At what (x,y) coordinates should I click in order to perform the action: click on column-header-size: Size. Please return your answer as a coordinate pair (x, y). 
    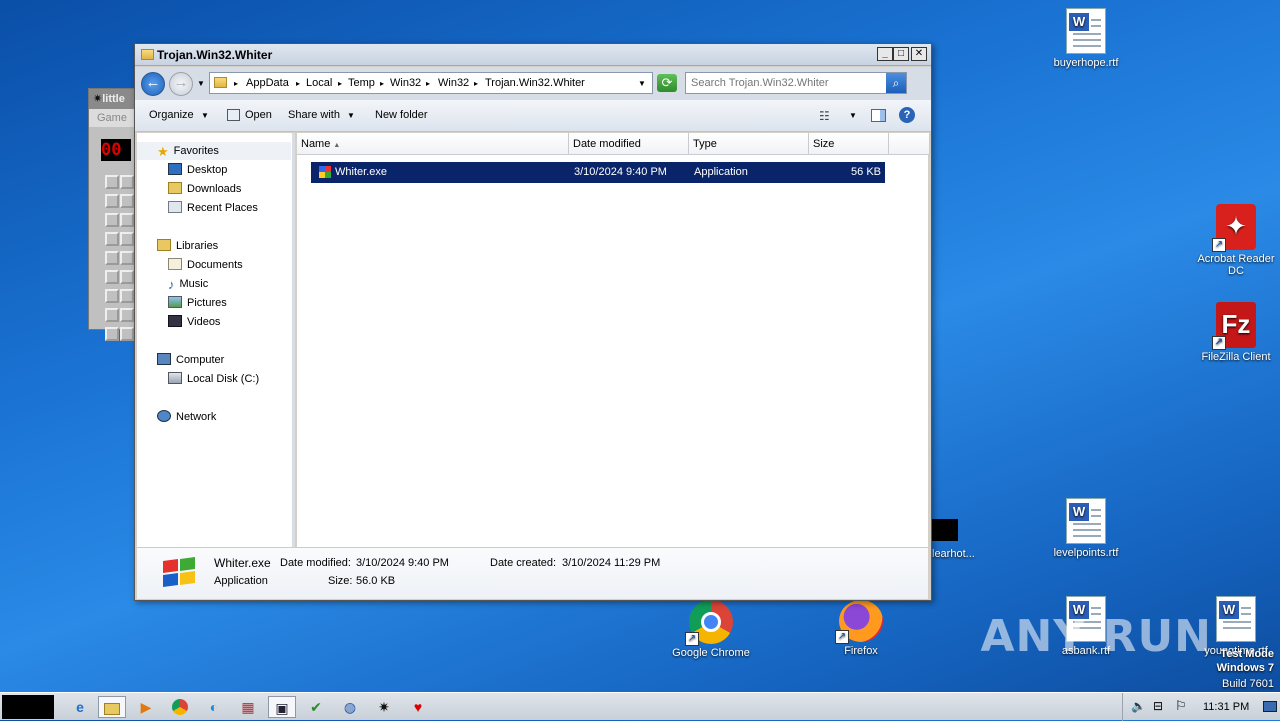
    Looking at the image, I should click on (849, 144).